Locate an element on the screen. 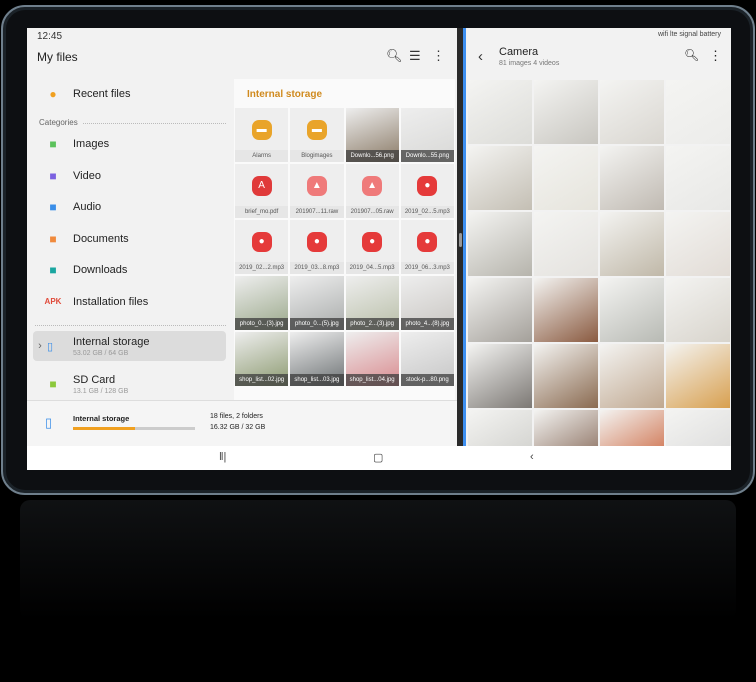 The height and width of the screenshot is (682, 756). file-item: photo_4...(8).jpg is located at coordinates (427, 303).